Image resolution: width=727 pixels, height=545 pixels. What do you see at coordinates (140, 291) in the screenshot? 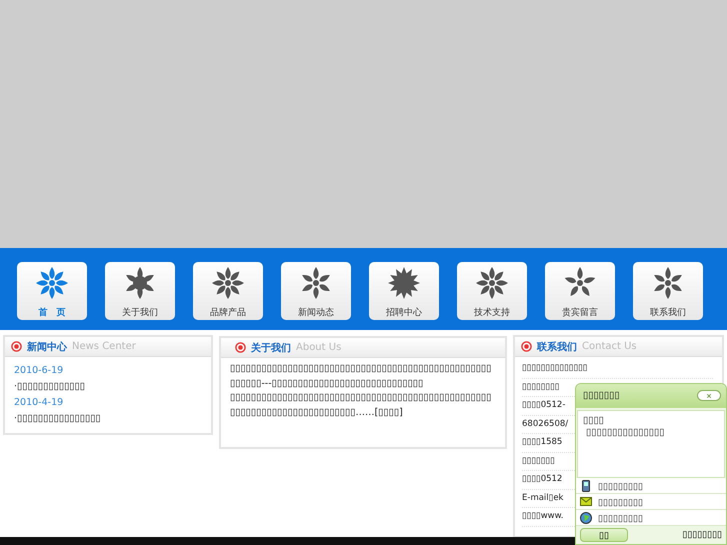
I see `nav-tab: 关于我们` at bounding box center [140, 291].